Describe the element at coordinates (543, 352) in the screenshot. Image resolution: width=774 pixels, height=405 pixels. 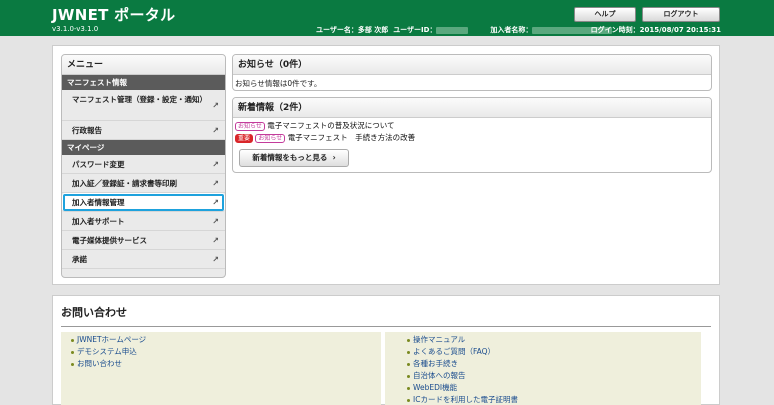
I see `link-faq: よくあるご質問（FAQ）` at that location.